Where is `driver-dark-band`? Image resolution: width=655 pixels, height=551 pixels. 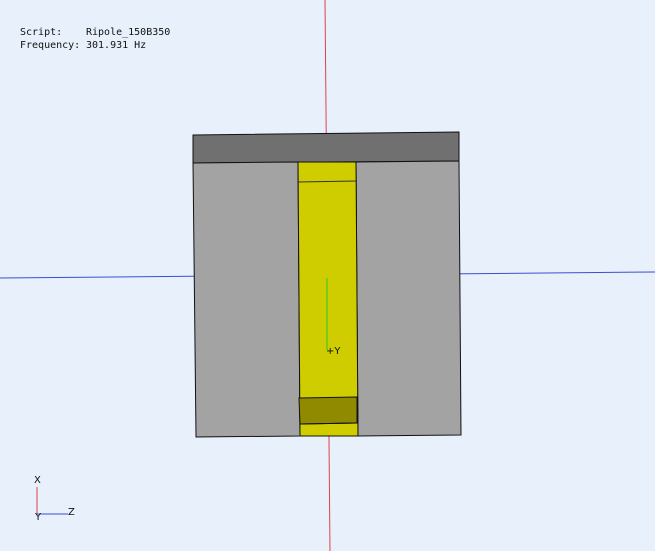 driver-dark-band is located at coordinates (328, 410).